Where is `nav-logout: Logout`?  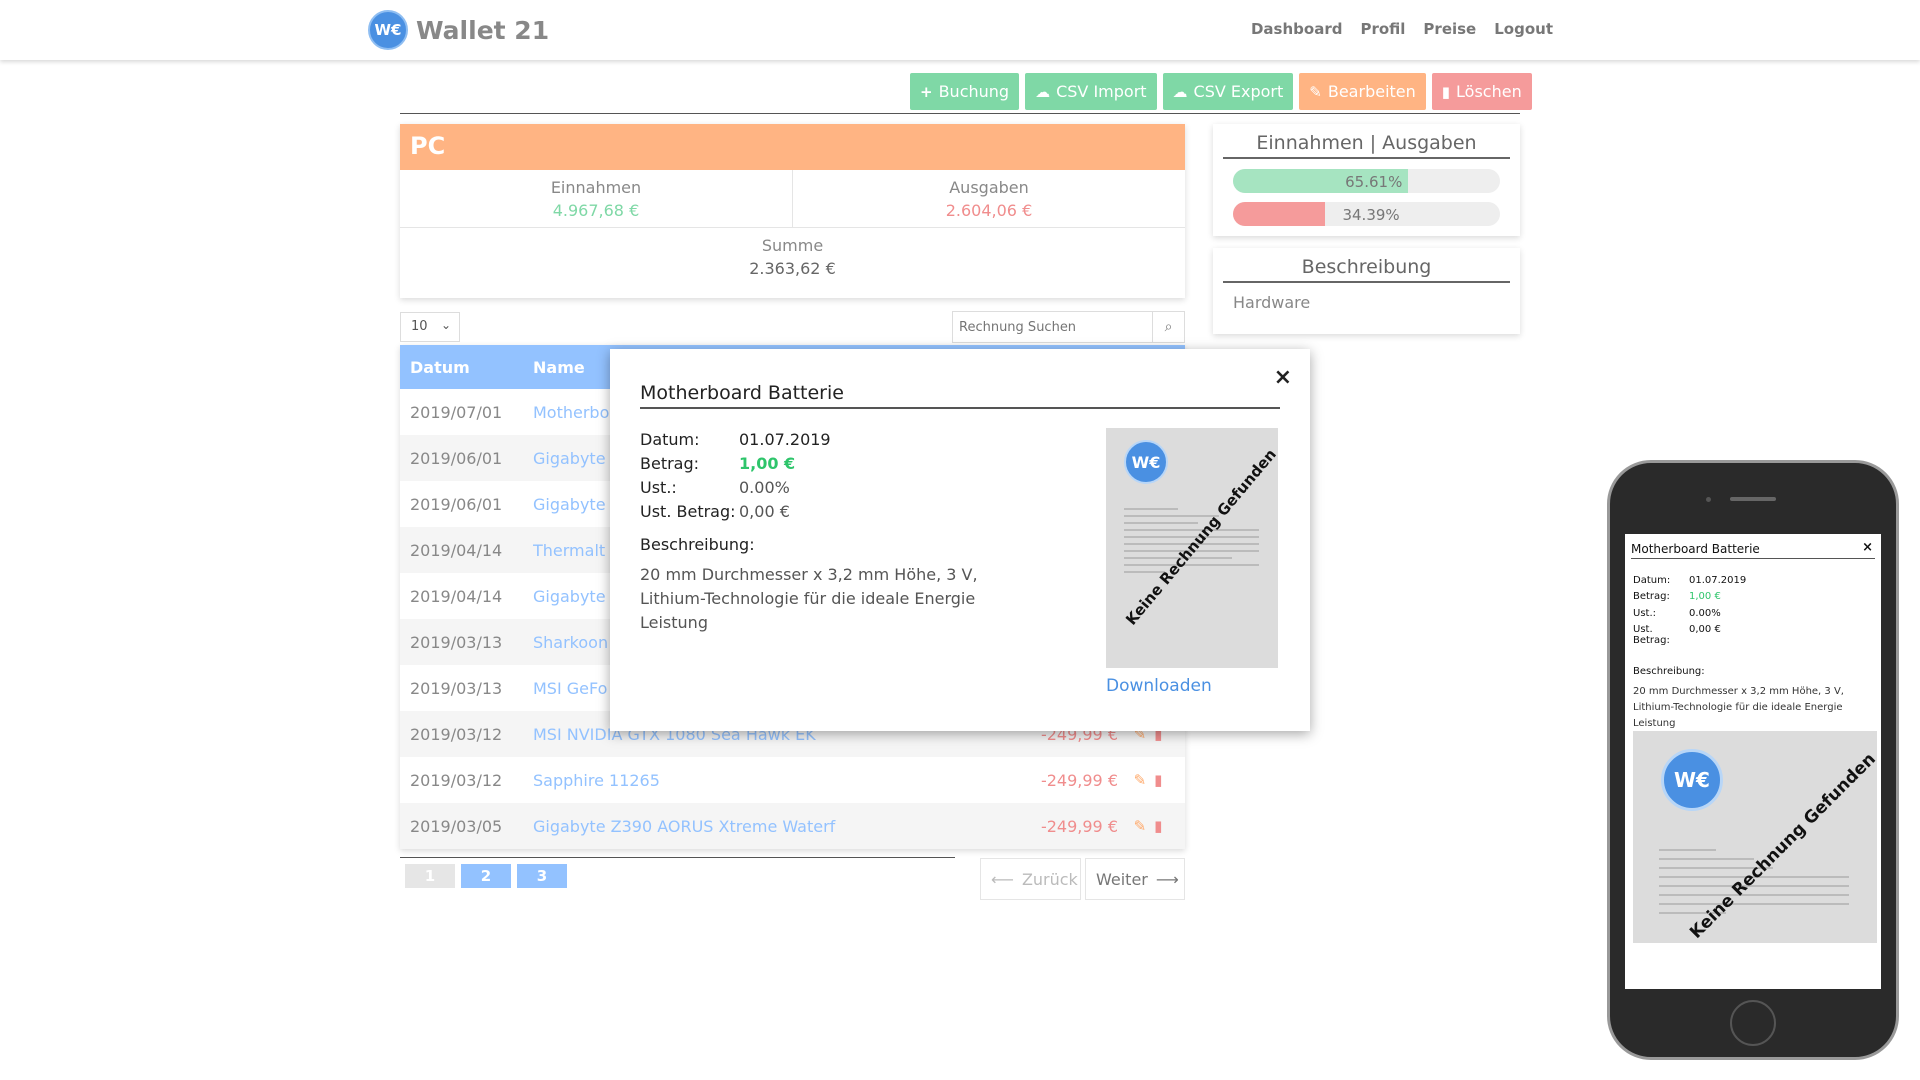
nav-logout: Logout is located at coordinates (1523, 29).